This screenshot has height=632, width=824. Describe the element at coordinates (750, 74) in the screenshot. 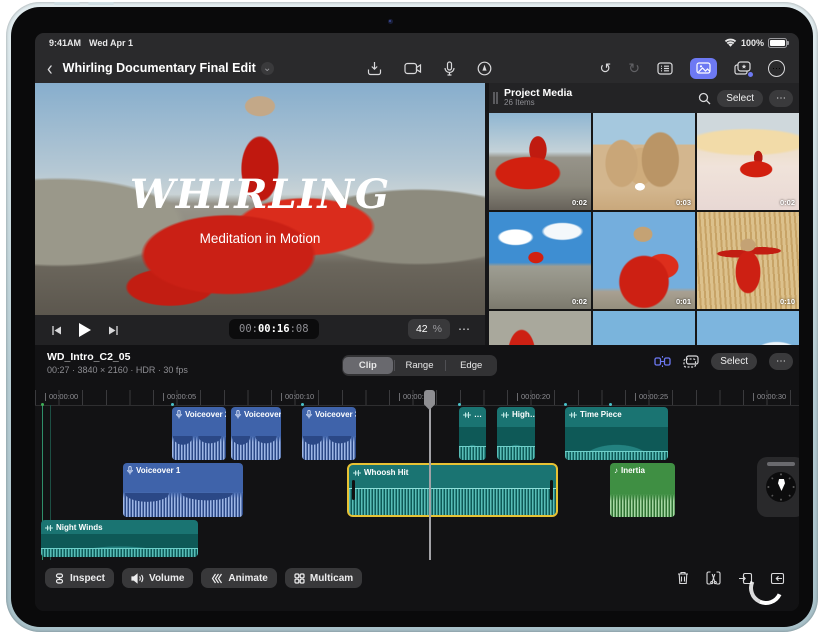

I see `notification-dot` at that location.